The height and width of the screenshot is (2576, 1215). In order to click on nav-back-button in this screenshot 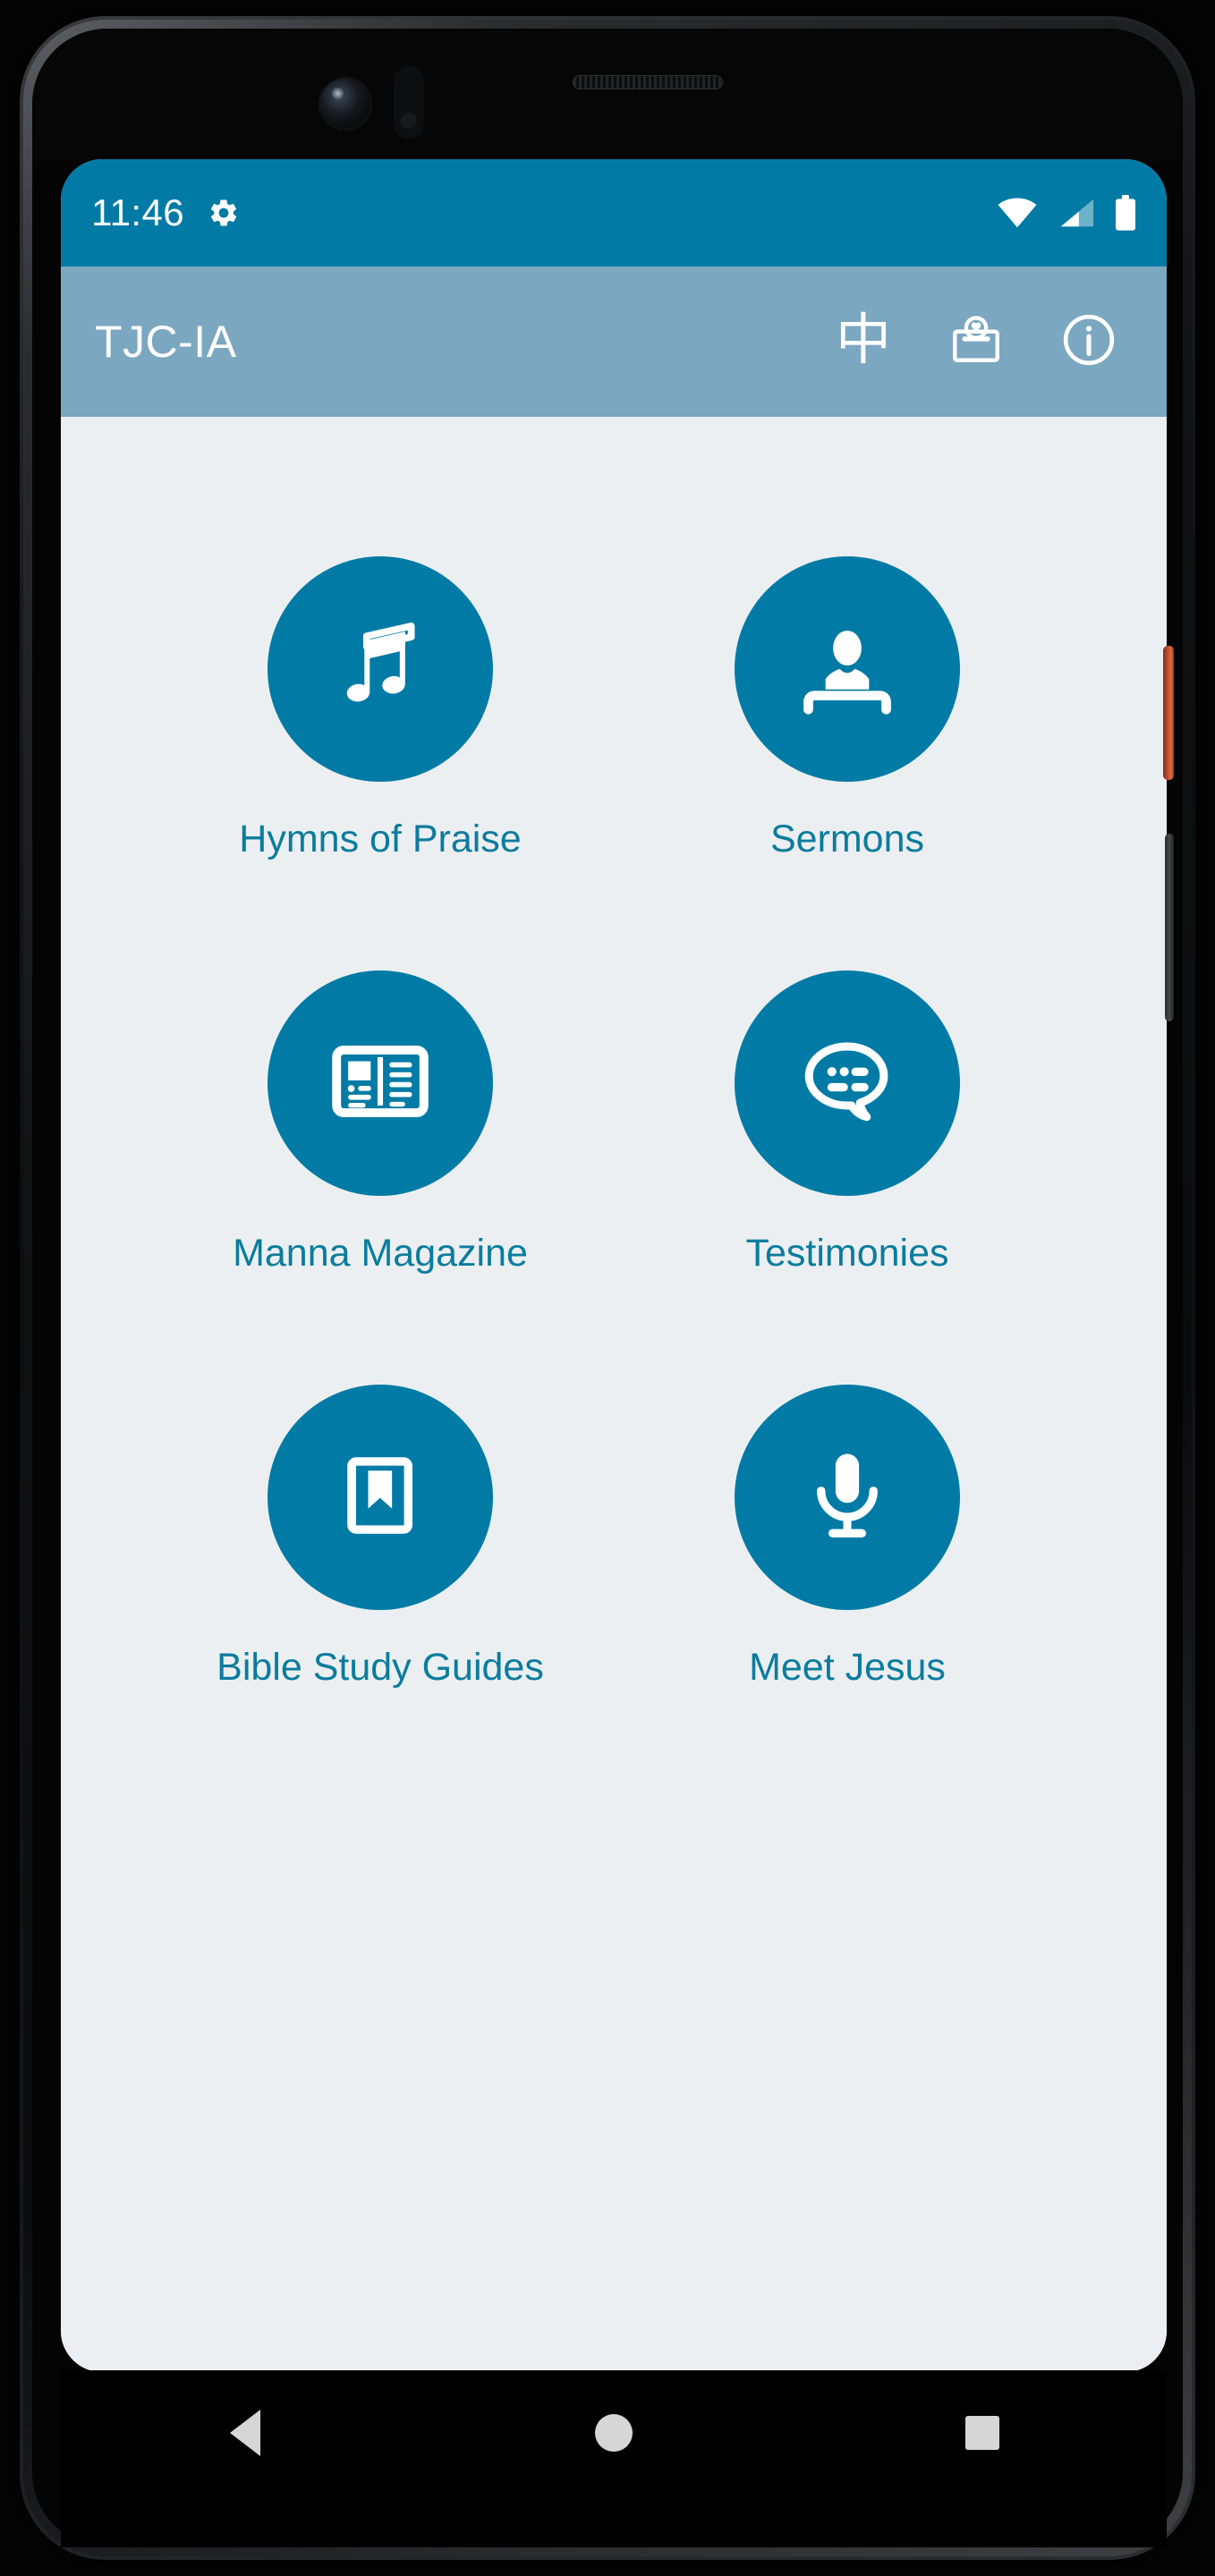, I will do `click(245, 2433)`.